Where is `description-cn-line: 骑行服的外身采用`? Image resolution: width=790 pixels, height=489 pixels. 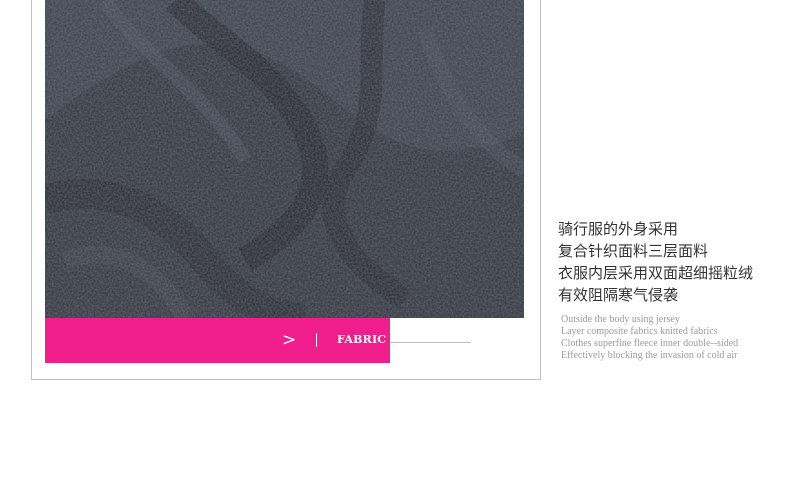
description-cn-line: 骑行服的外身采用 is located at coordinates (618, 229).